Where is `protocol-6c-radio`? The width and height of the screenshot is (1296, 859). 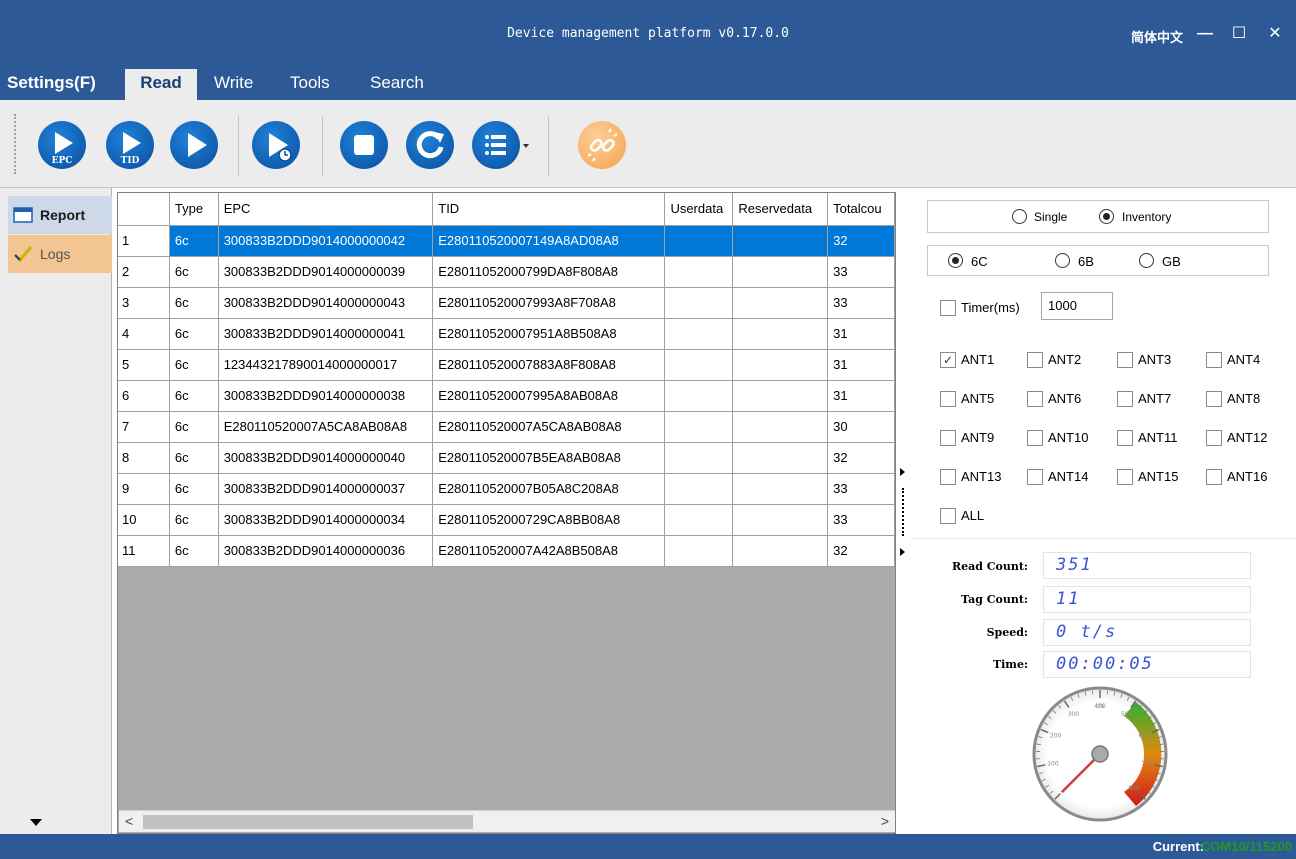 protocol-6c-radio is located at coordinates (955, 260).